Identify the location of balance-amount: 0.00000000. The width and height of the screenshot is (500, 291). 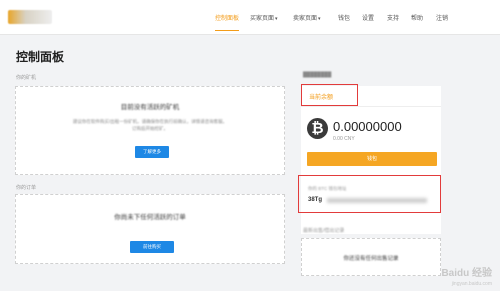
(367, 126).